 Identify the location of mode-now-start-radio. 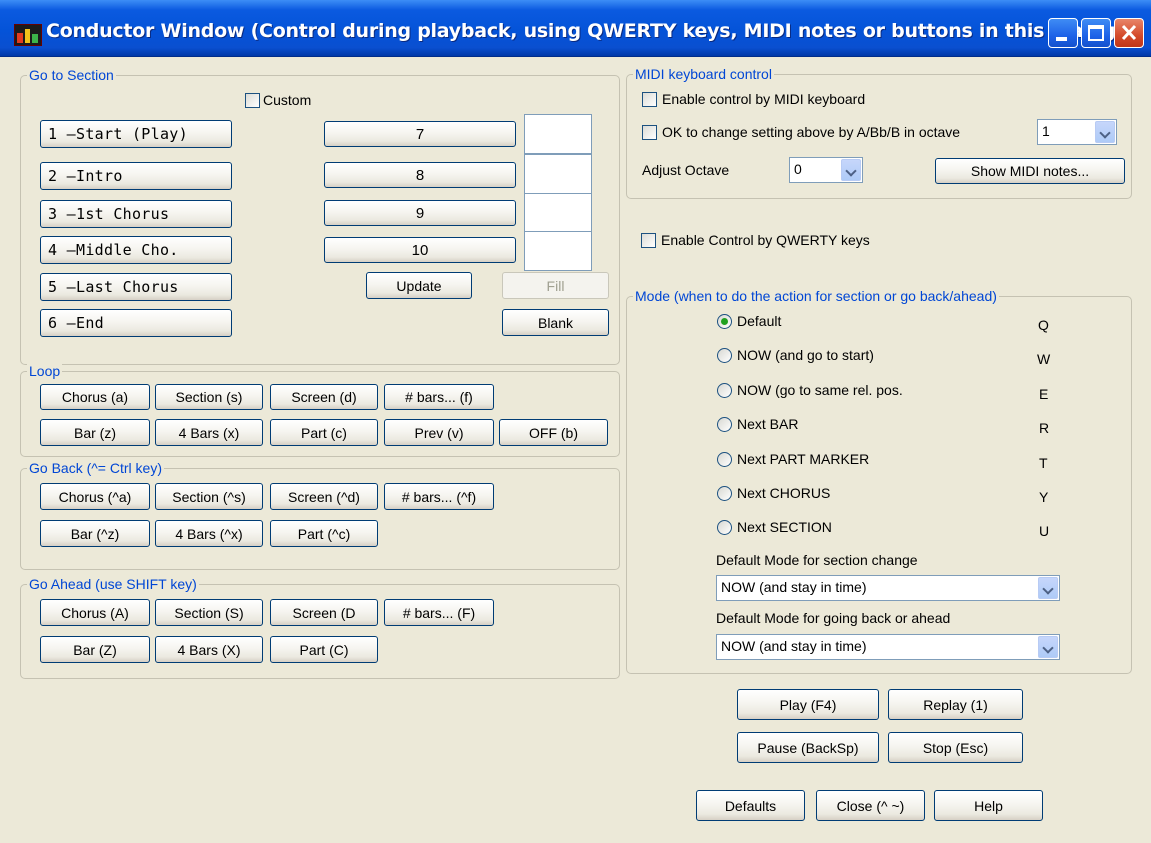
(724, 355).